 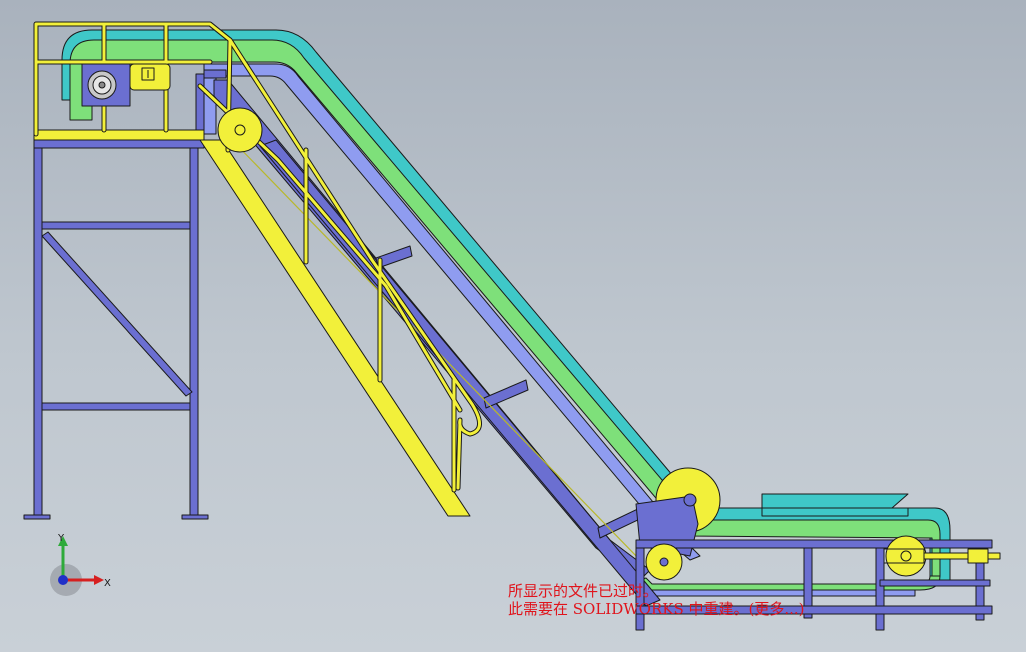 What do you see at coordinates (583, 591) in the screenshot?
I see `rebuild-warning-line1: 所显示的文件已过时。` at bounding box center [583, 591].